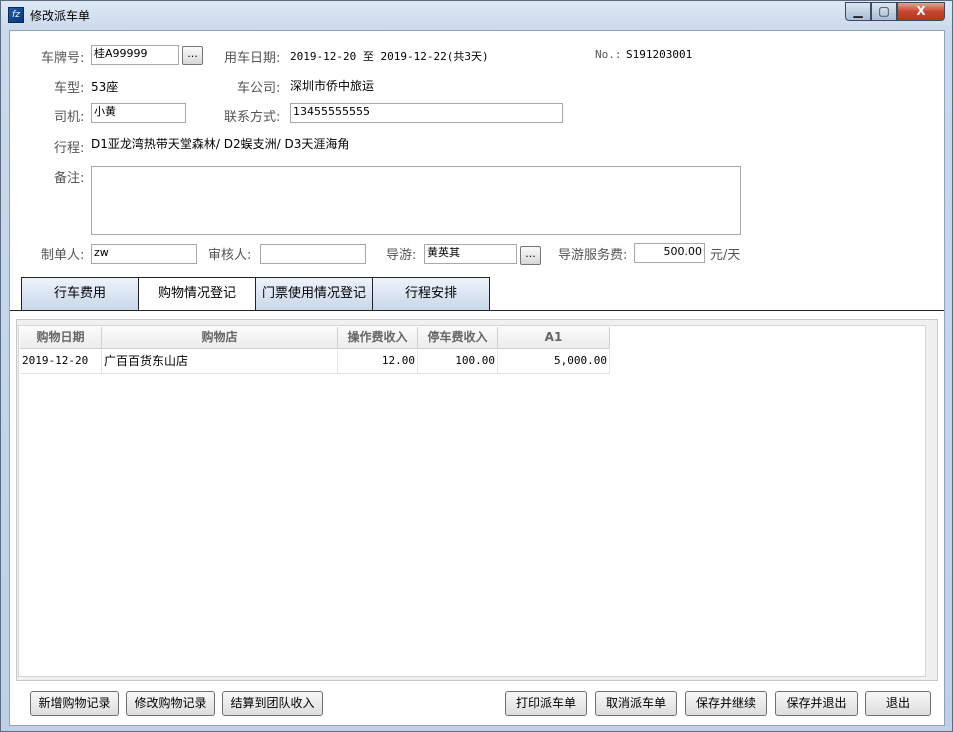 This screenshot has width=953, height=732. I want to click on cell-shop: 广百百货东山店, so click(220, 362).